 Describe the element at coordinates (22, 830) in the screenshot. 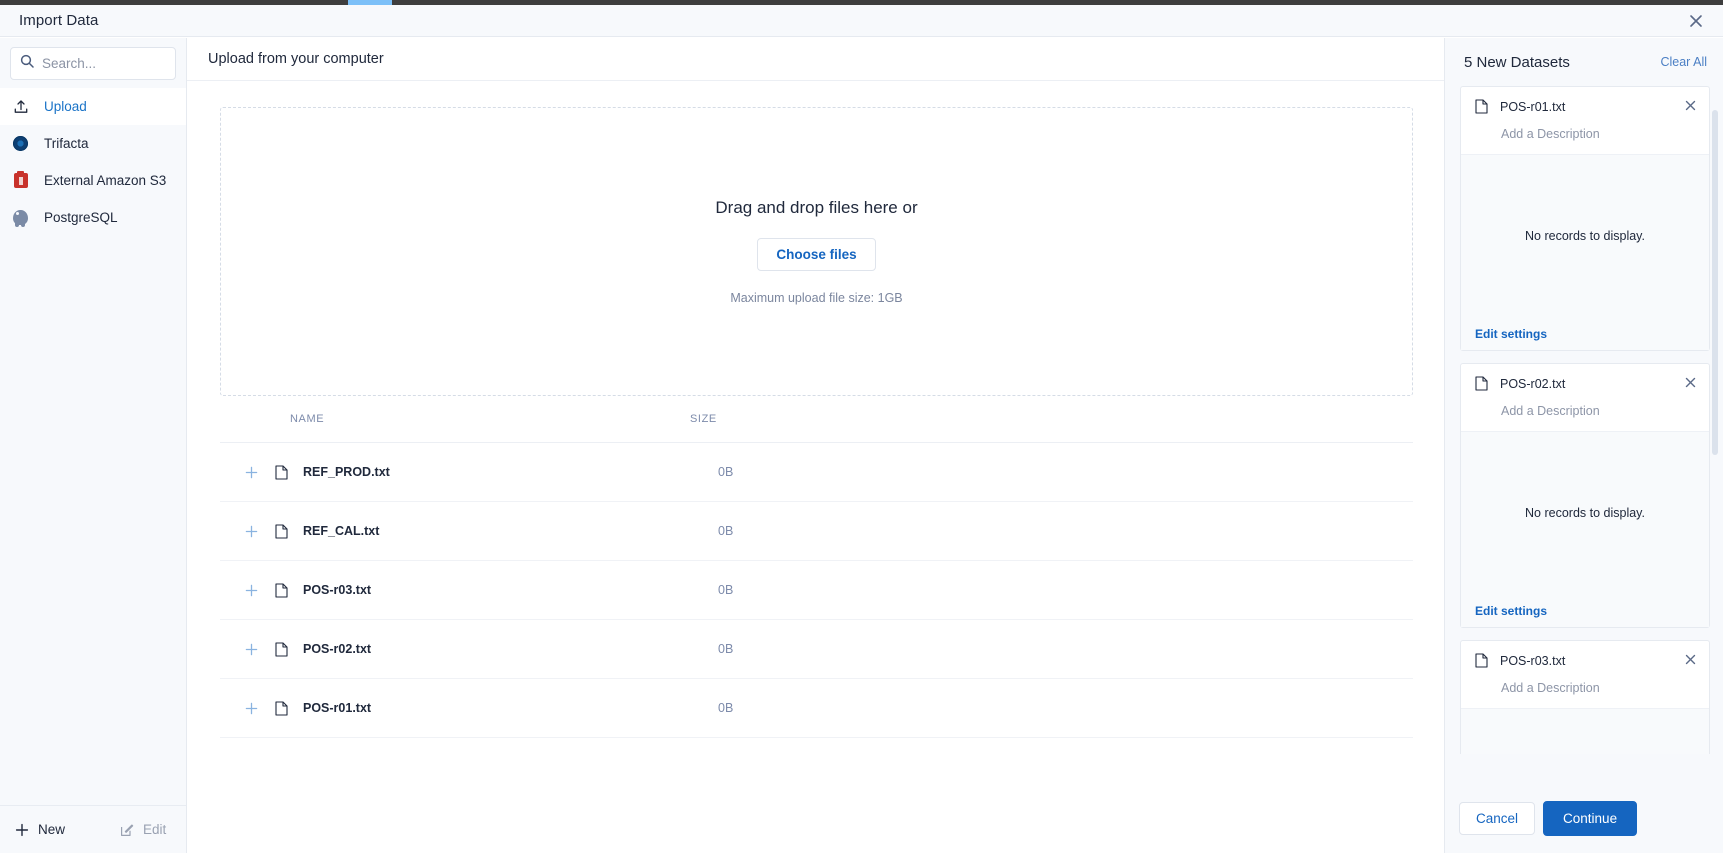

I see `plus-icon` at that location.